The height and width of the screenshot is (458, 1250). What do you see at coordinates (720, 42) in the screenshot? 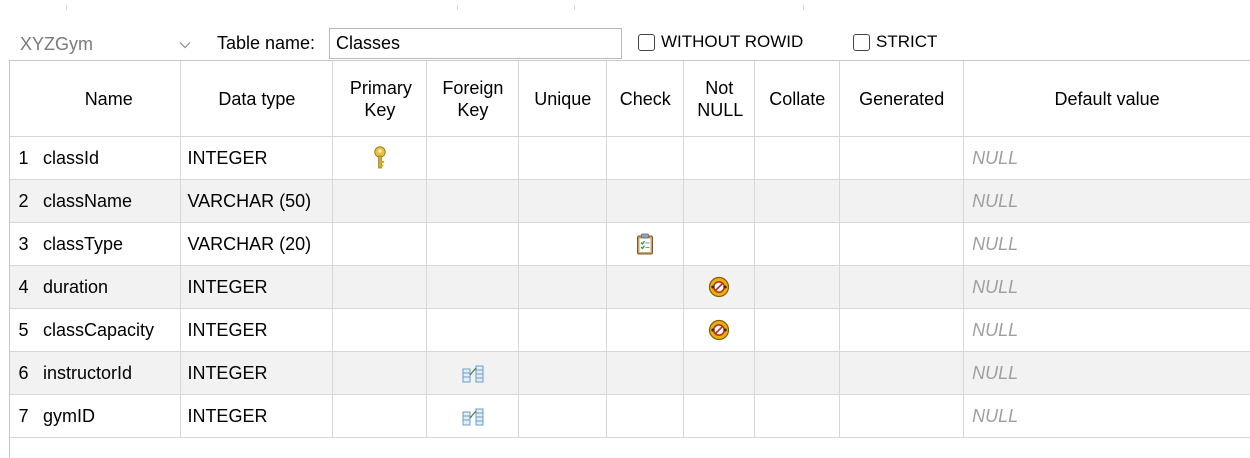
I see `without-rowid-checkbox: WITHOUT ROWID` at bounding box center [720, 42].